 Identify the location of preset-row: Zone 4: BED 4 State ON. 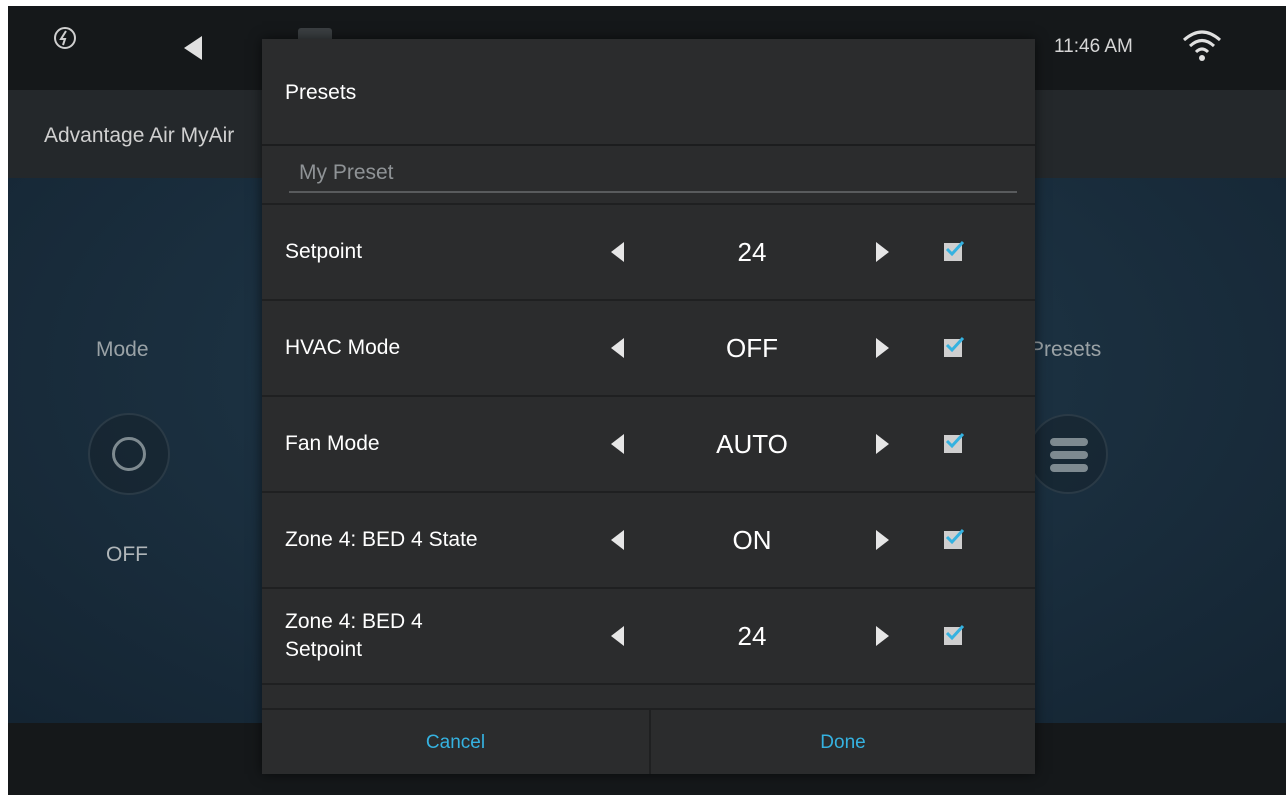
(648, 539).